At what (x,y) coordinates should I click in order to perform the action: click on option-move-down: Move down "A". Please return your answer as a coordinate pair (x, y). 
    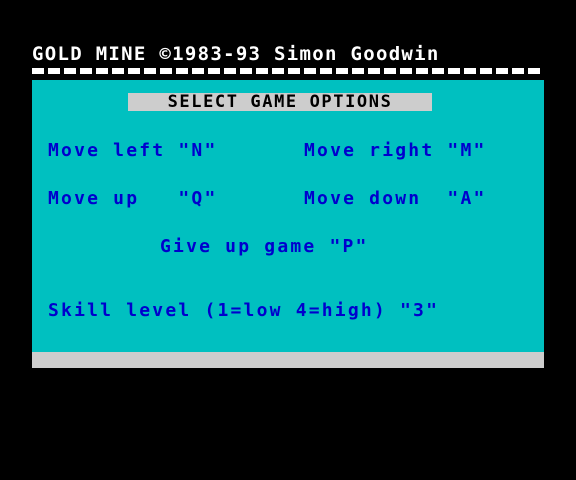
    Looking at the image, I should click on (395, 199).